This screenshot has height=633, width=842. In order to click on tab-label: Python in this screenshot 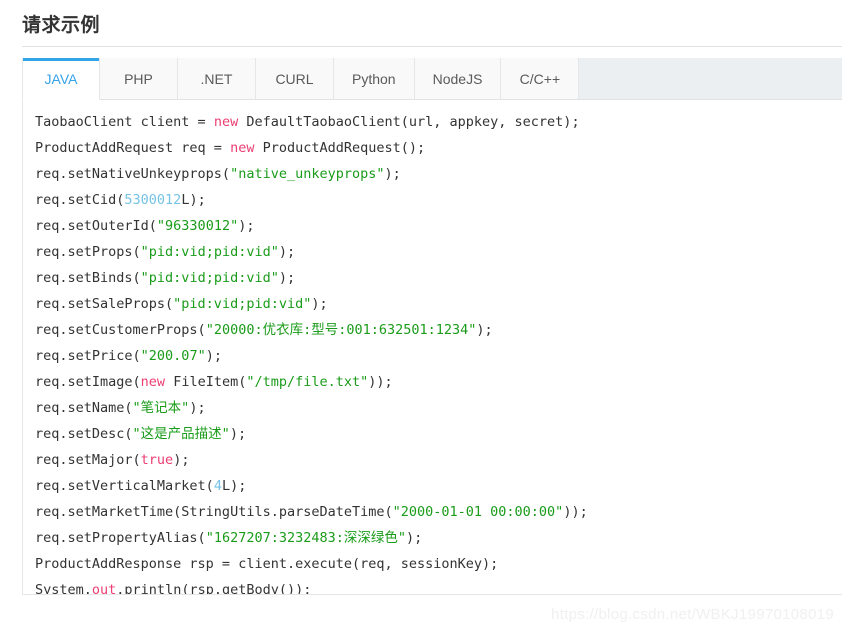, I will do `click(374, 78)`.